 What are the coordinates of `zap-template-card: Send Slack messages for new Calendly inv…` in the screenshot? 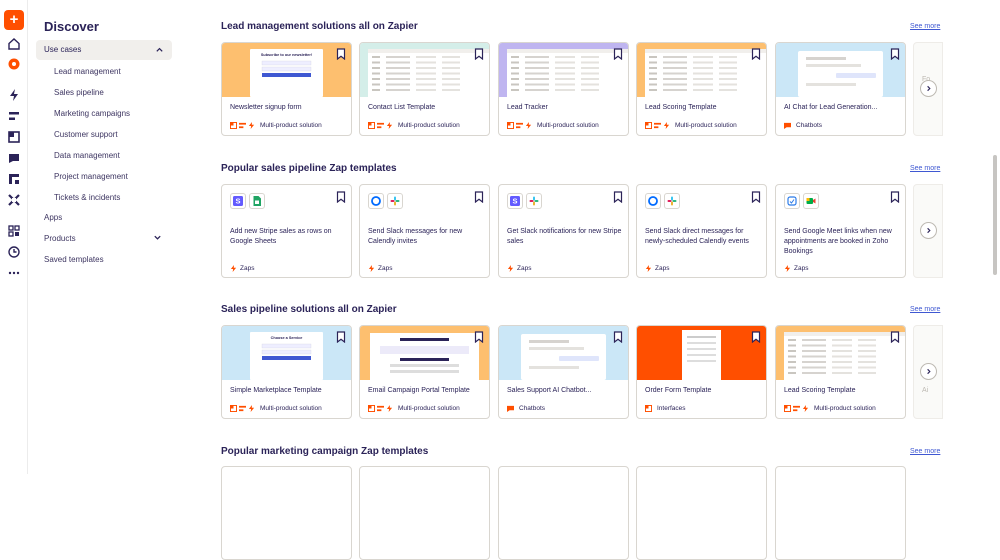 It's located at (424, 231).